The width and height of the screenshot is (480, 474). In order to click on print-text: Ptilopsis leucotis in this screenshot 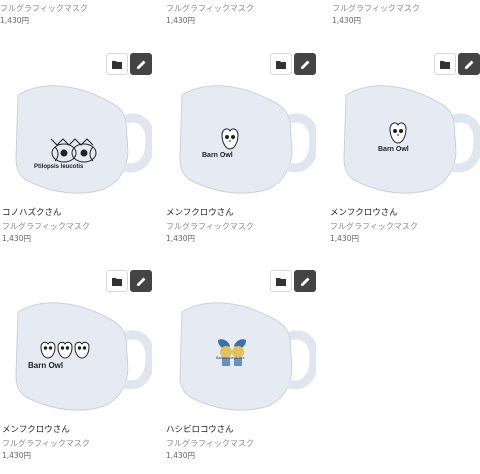, I will do `click(59, 167)`.